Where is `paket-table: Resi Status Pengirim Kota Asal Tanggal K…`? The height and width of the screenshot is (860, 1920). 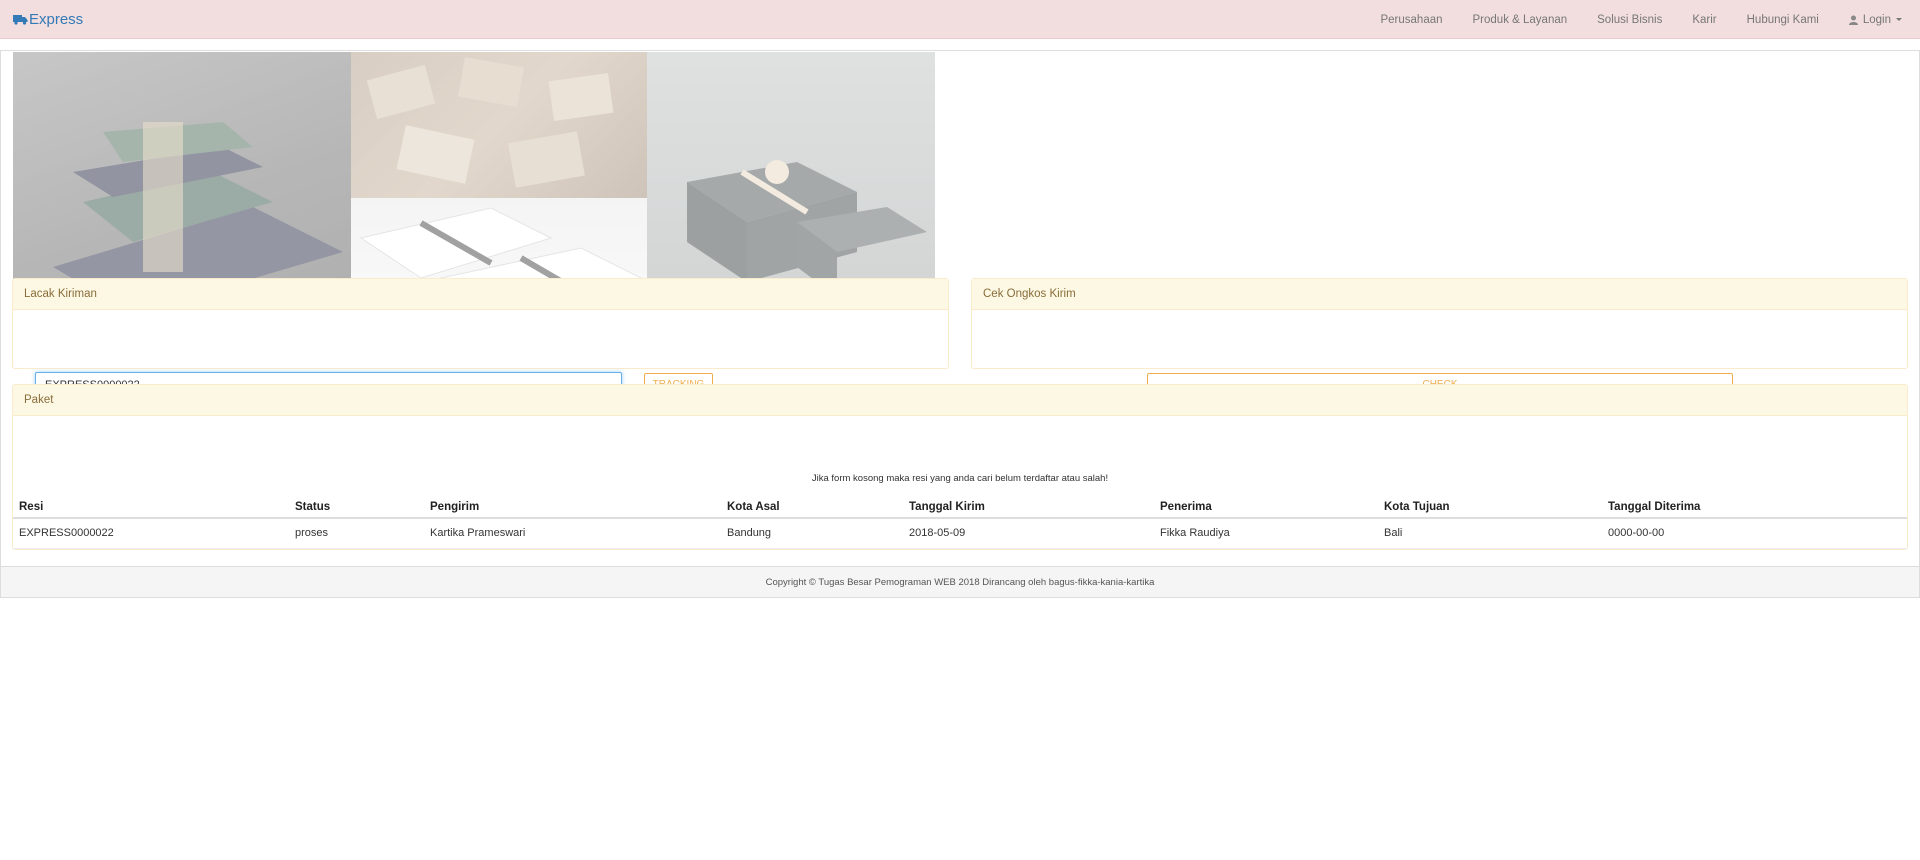 paket-table: Resi Status Pengirim Kota Asal Tanggal K… is located at coordinates (960, 522).